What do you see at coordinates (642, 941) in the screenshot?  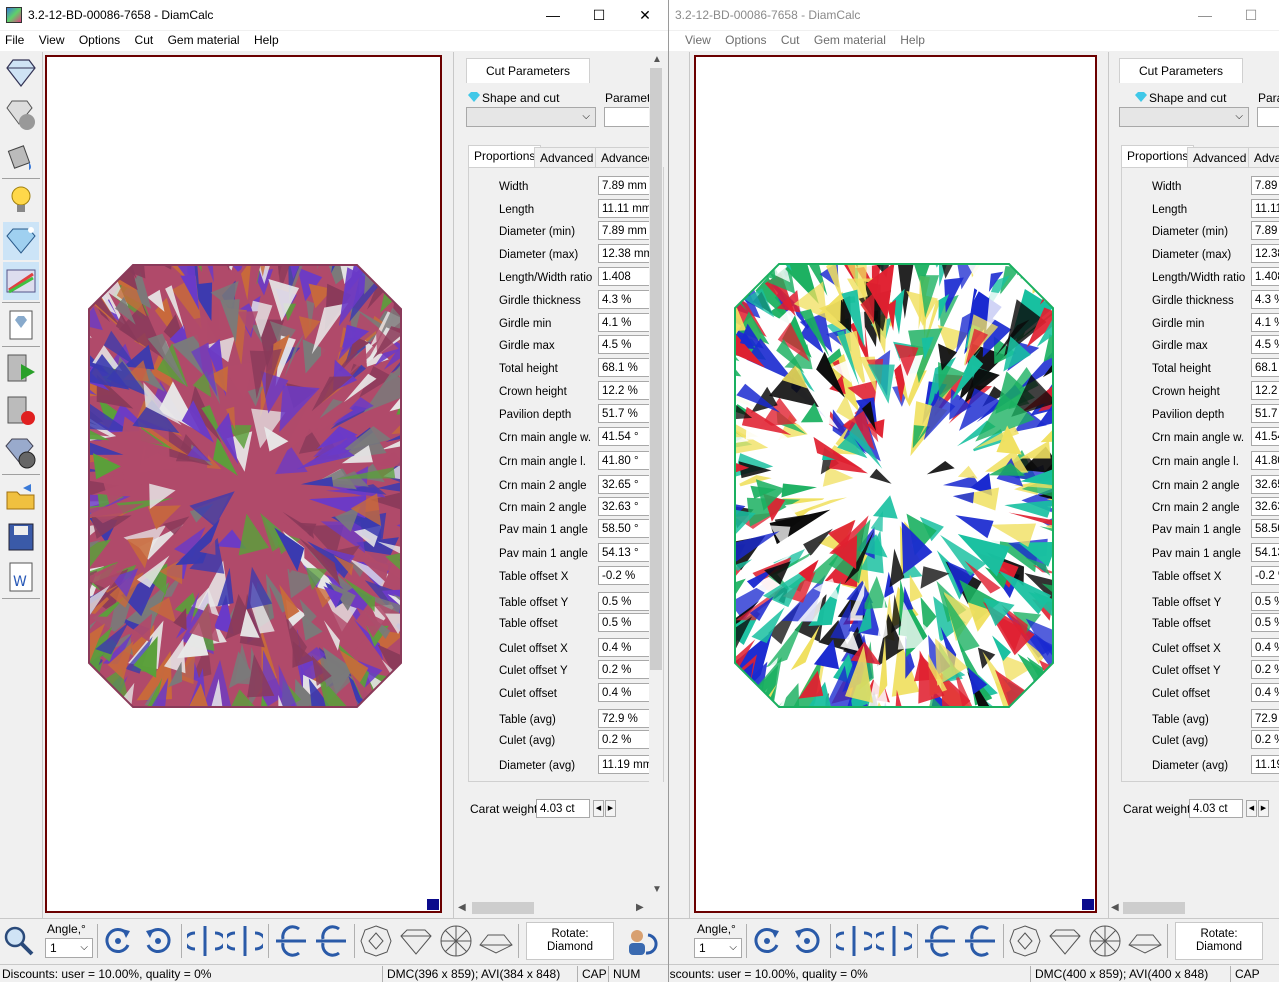 I see `rotate-viewer-button` at bounding box center [642, 941].